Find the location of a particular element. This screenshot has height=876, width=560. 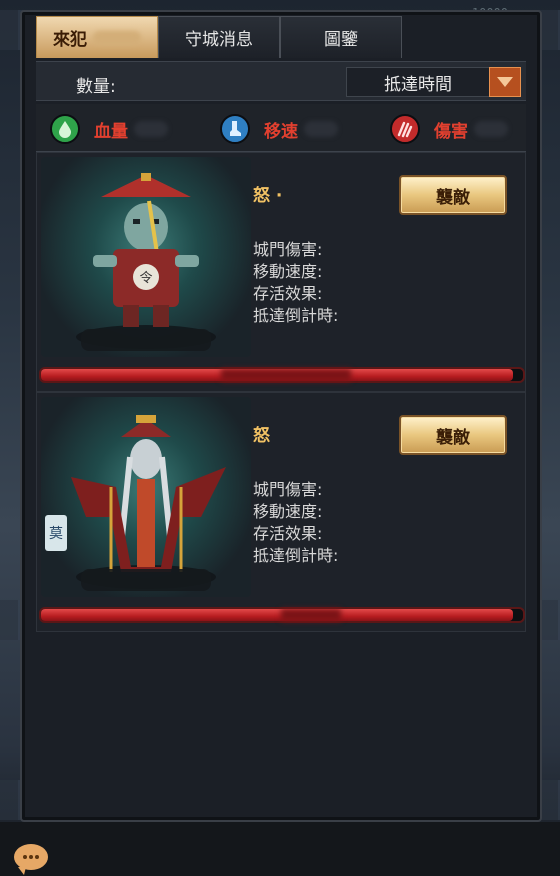

chevron-down-icon is located at coordinates (505, 82).